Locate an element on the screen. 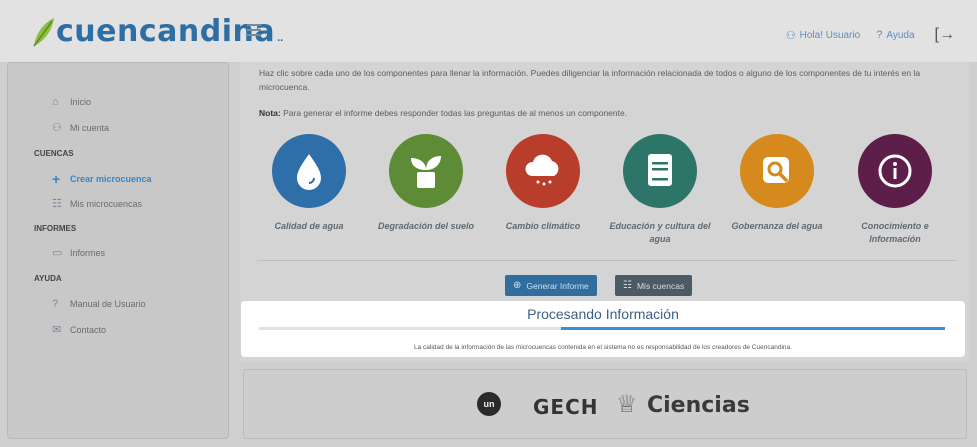  generate-icon: ⊕ is located at coordinates (517, 285).